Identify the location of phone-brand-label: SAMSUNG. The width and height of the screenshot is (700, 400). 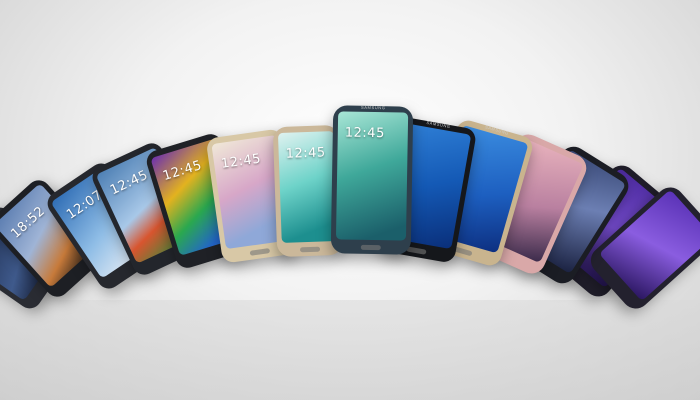
(373, 107).